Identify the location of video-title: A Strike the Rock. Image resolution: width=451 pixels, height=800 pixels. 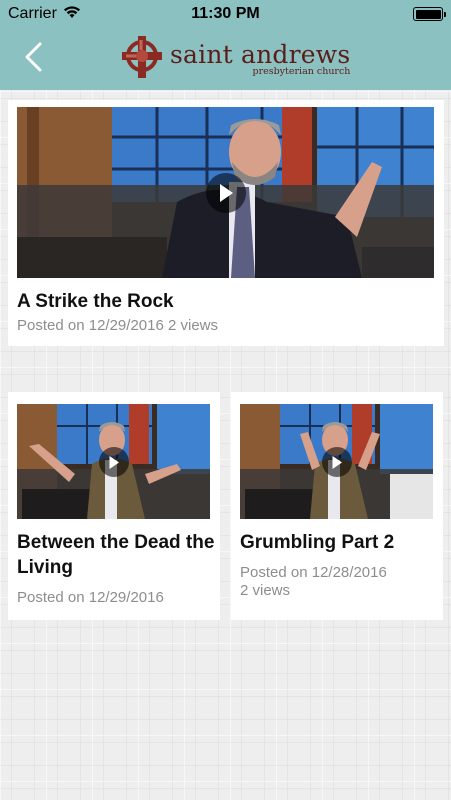
(225, 301).